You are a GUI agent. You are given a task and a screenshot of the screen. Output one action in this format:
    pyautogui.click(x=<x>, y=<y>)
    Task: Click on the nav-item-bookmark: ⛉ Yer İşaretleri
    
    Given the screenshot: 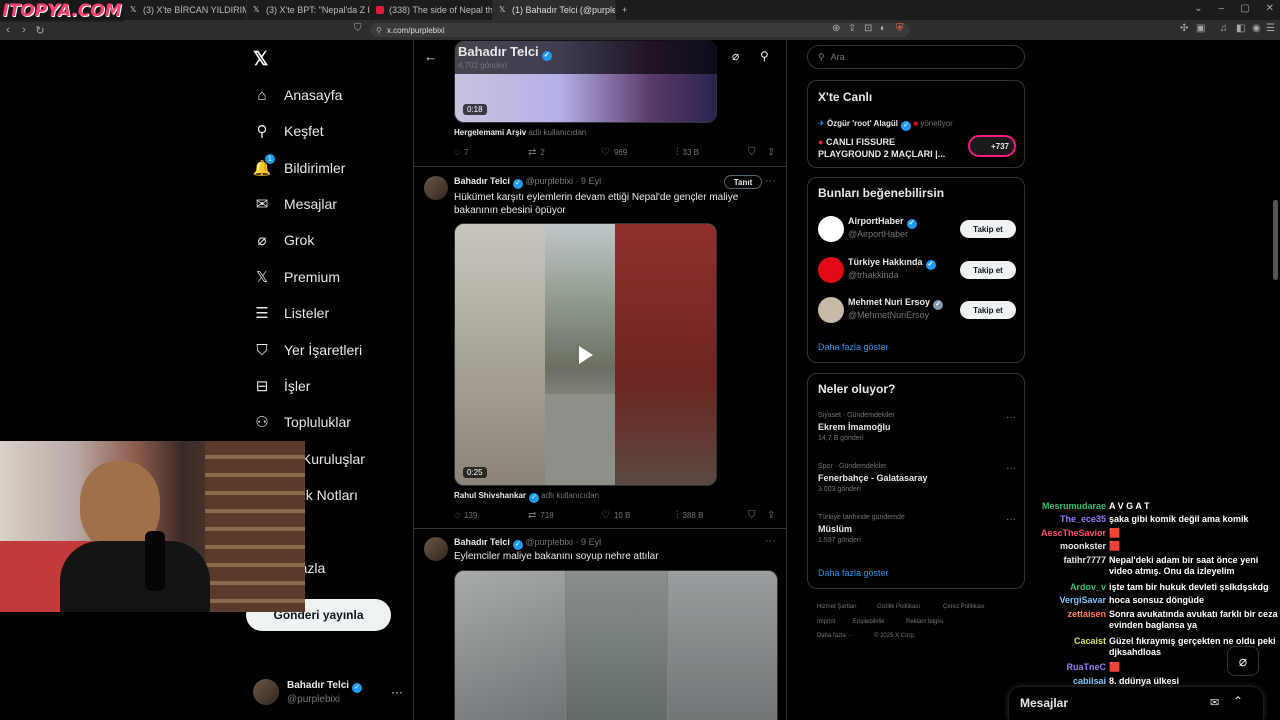 What is the action you would take?
    pyautogui.click(x=307, y=350)
    